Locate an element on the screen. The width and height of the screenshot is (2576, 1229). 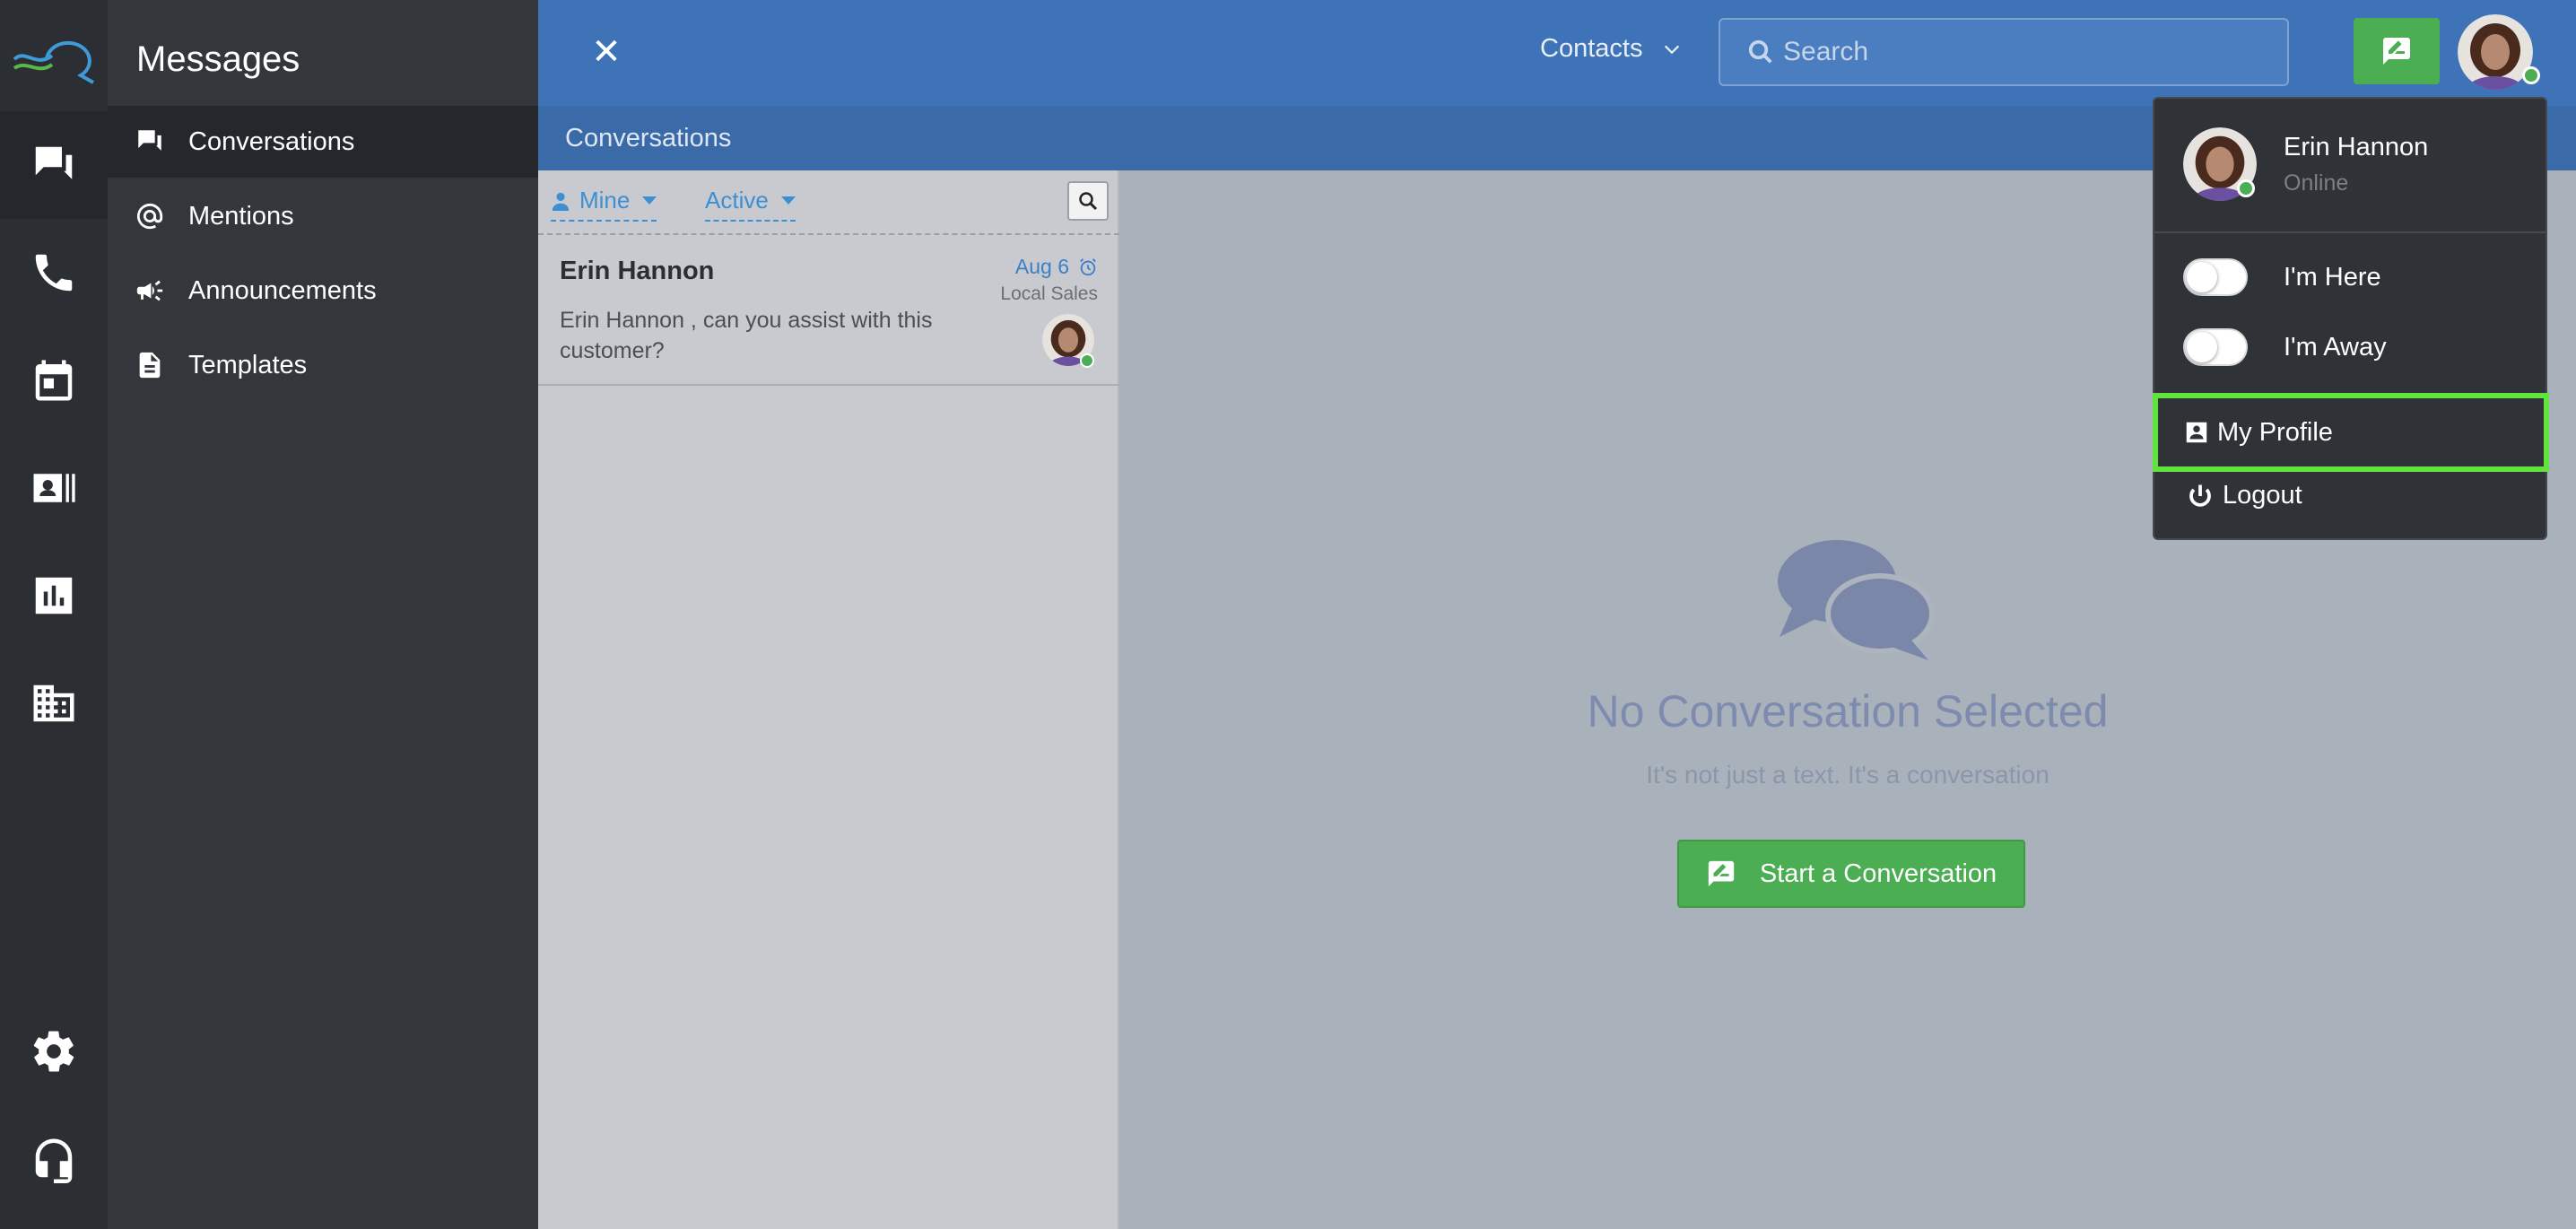
at-icon is located at coordinates (149, 216).